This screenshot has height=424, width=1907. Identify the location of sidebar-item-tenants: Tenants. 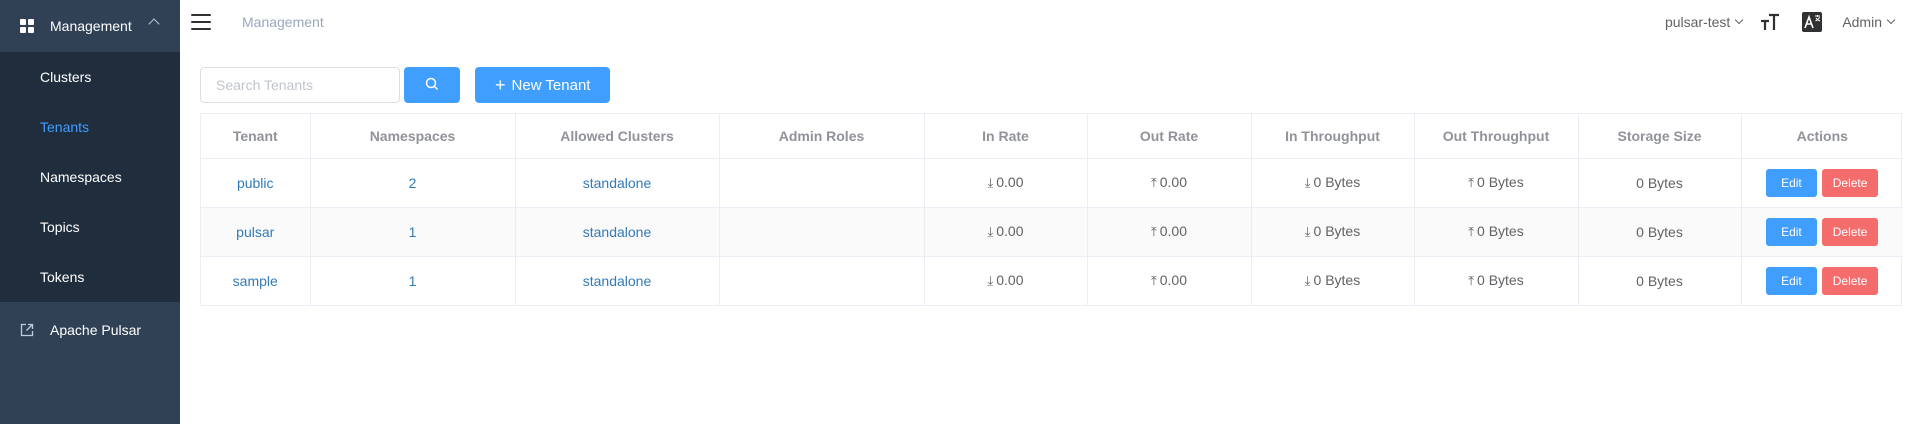
(90, 127).